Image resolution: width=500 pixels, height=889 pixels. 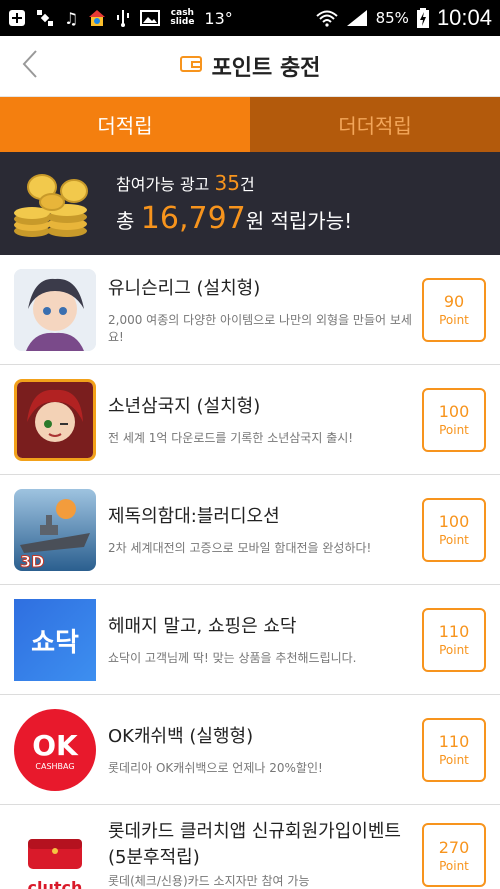 I want to click on offer-description: 전 세계 1억 다운로드를 기록한 소년삼국지 출시!, so click(x=231, y=438).